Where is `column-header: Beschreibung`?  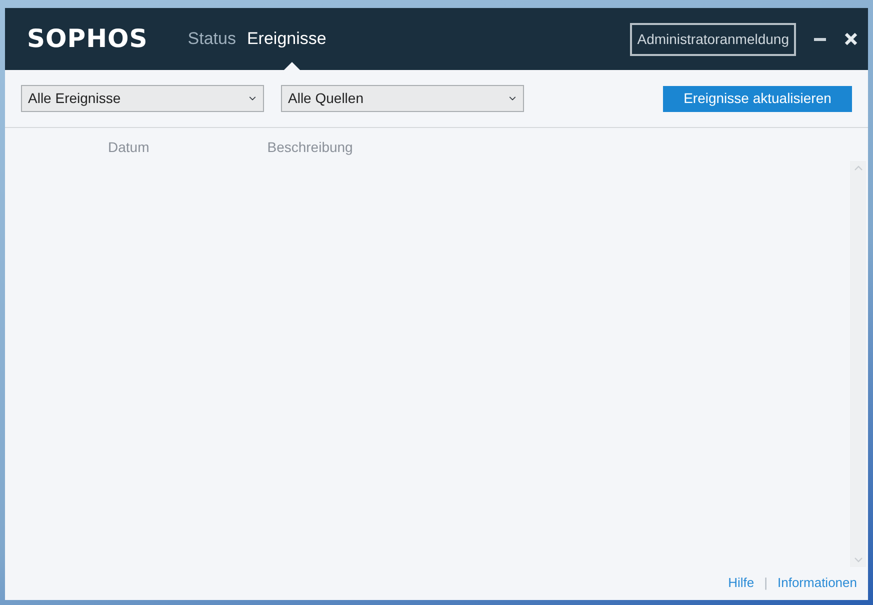
column-header: Beschreibung is located at coordinates (310, 147).